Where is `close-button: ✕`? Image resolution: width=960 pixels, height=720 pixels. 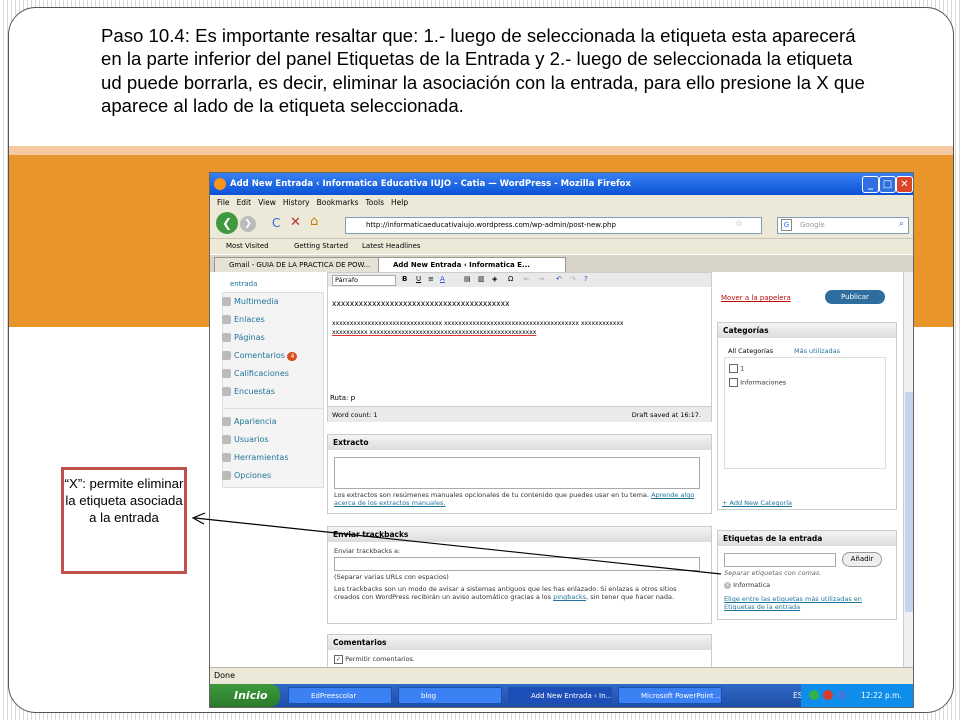 close-button: ✕ is located at coordinates (904, 184).